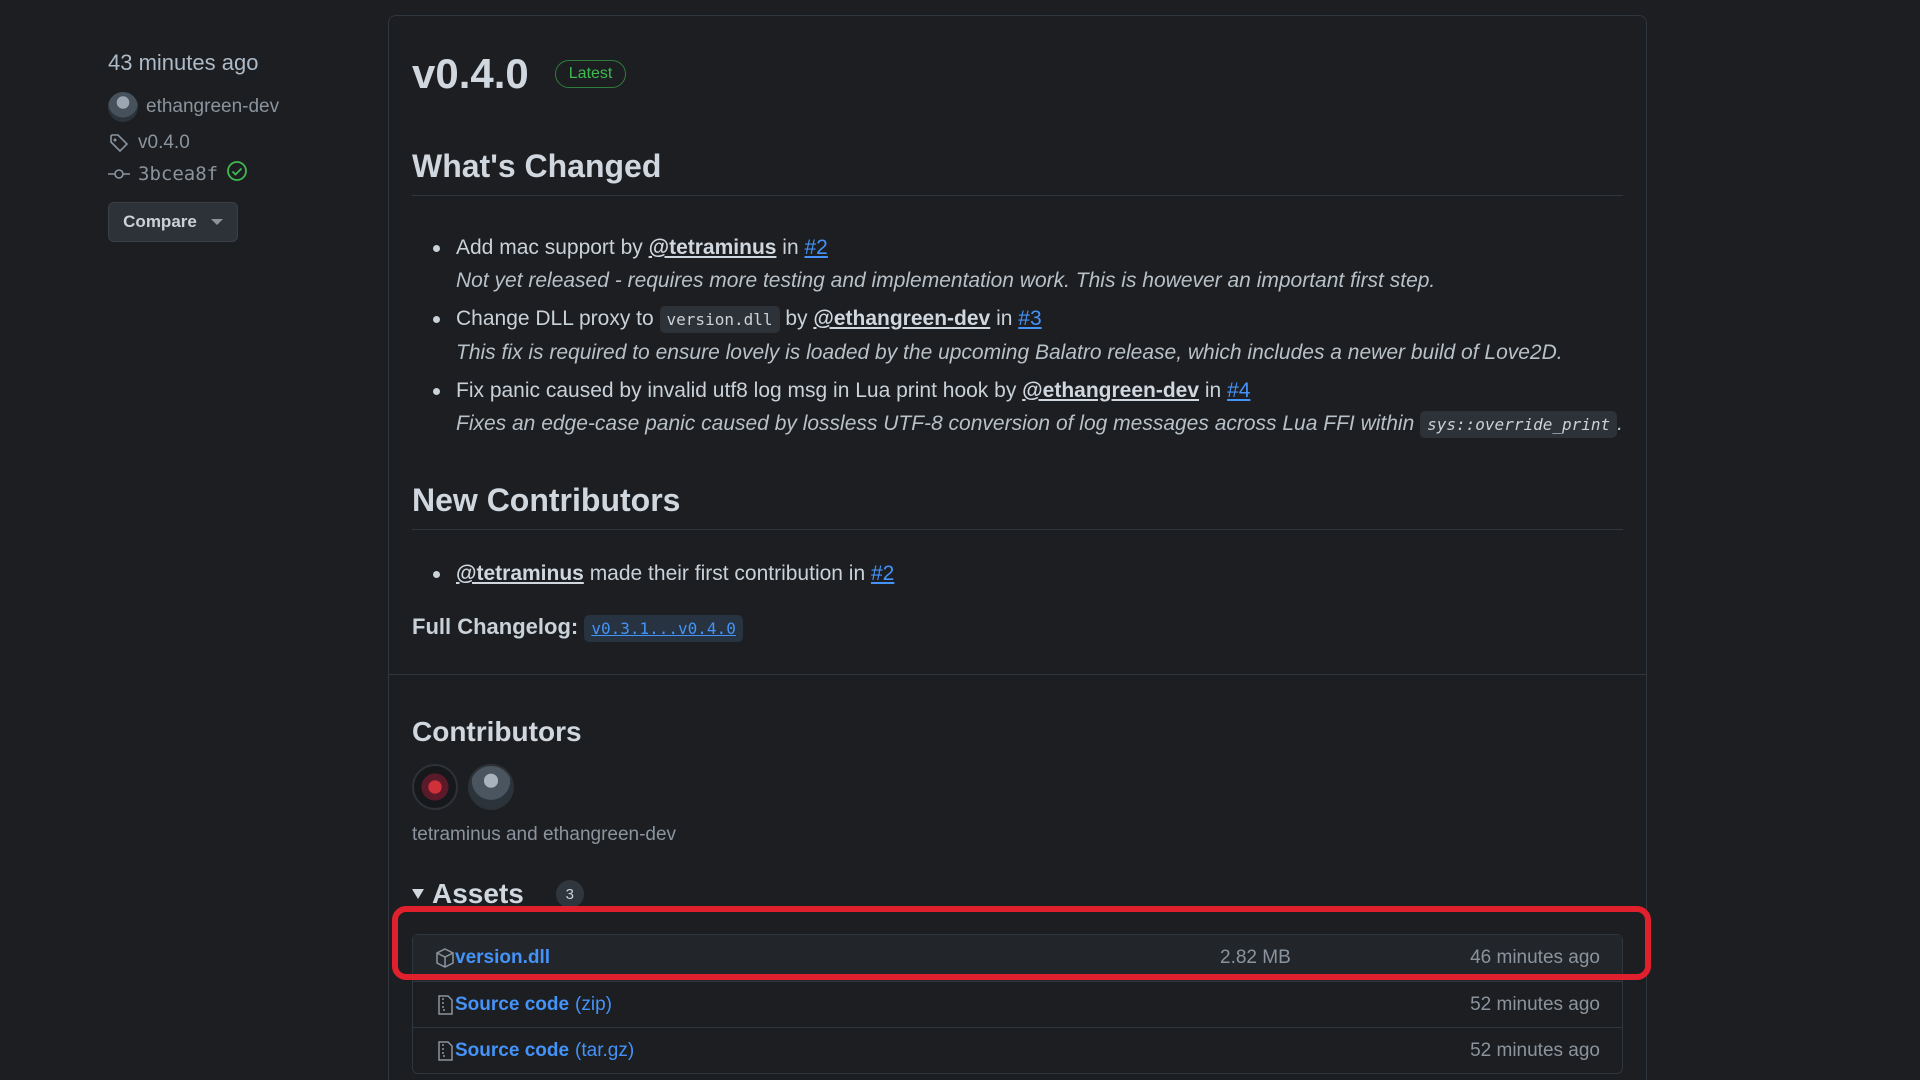 The width and height of the screenshot is (1920, 1080). What do you see at coordinates (164, 143) in the screenshot?
I see `tag-name: v0.4.0` at bounding box center [164, 143].